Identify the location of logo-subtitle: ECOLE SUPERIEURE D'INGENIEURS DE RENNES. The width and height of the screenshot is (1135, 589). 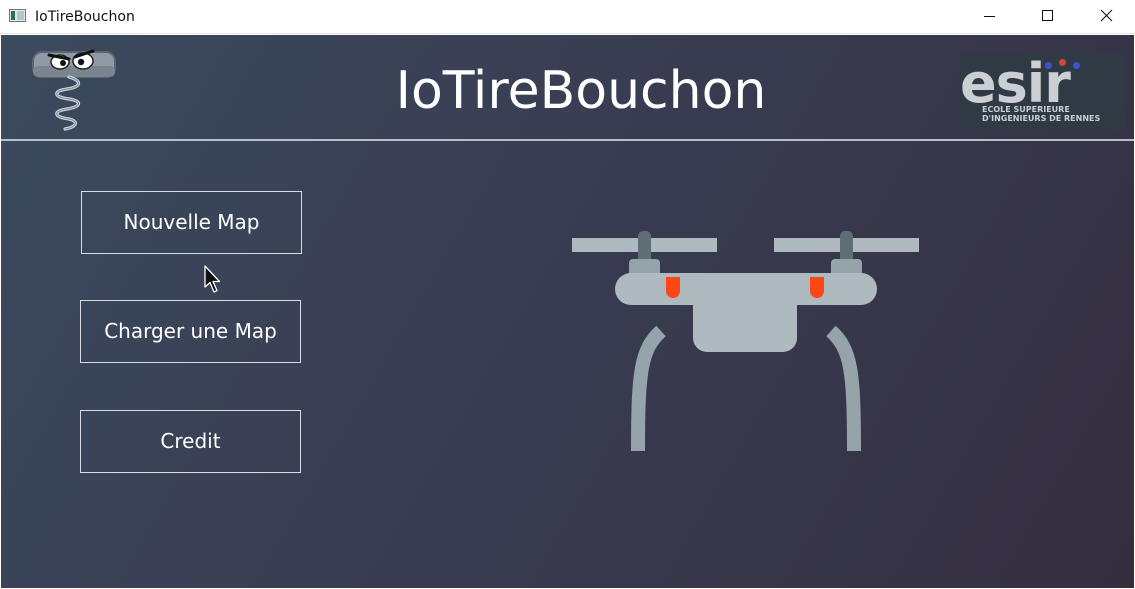
(1041, 114).